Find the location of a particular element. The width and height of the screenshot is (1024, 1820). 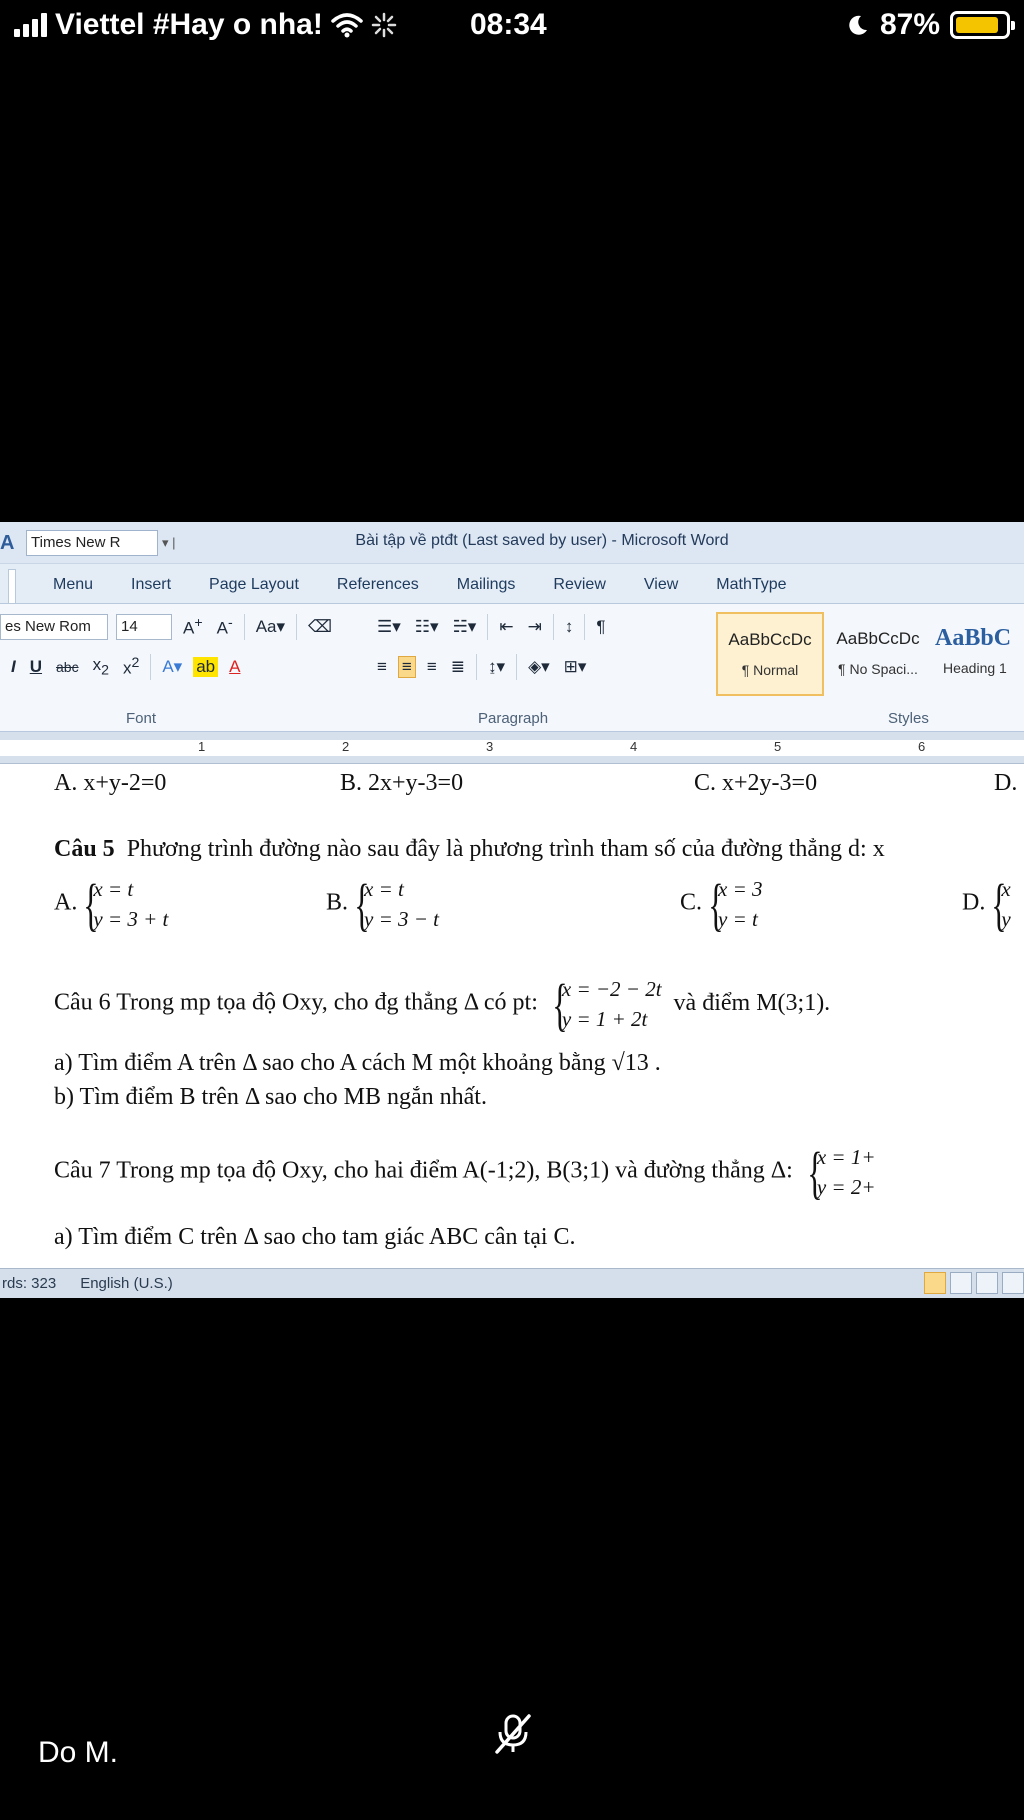

italic-icon: I is located at coordinates (13, 667).